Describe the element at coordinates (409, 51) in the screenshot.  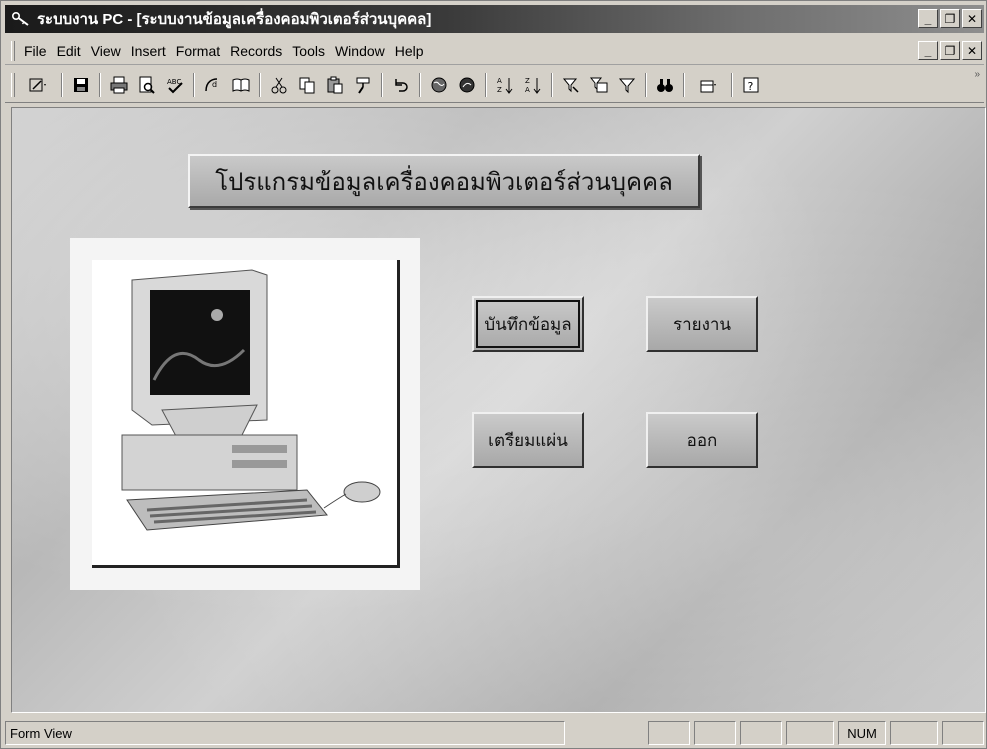
I see `menu-help: Help` at that location.